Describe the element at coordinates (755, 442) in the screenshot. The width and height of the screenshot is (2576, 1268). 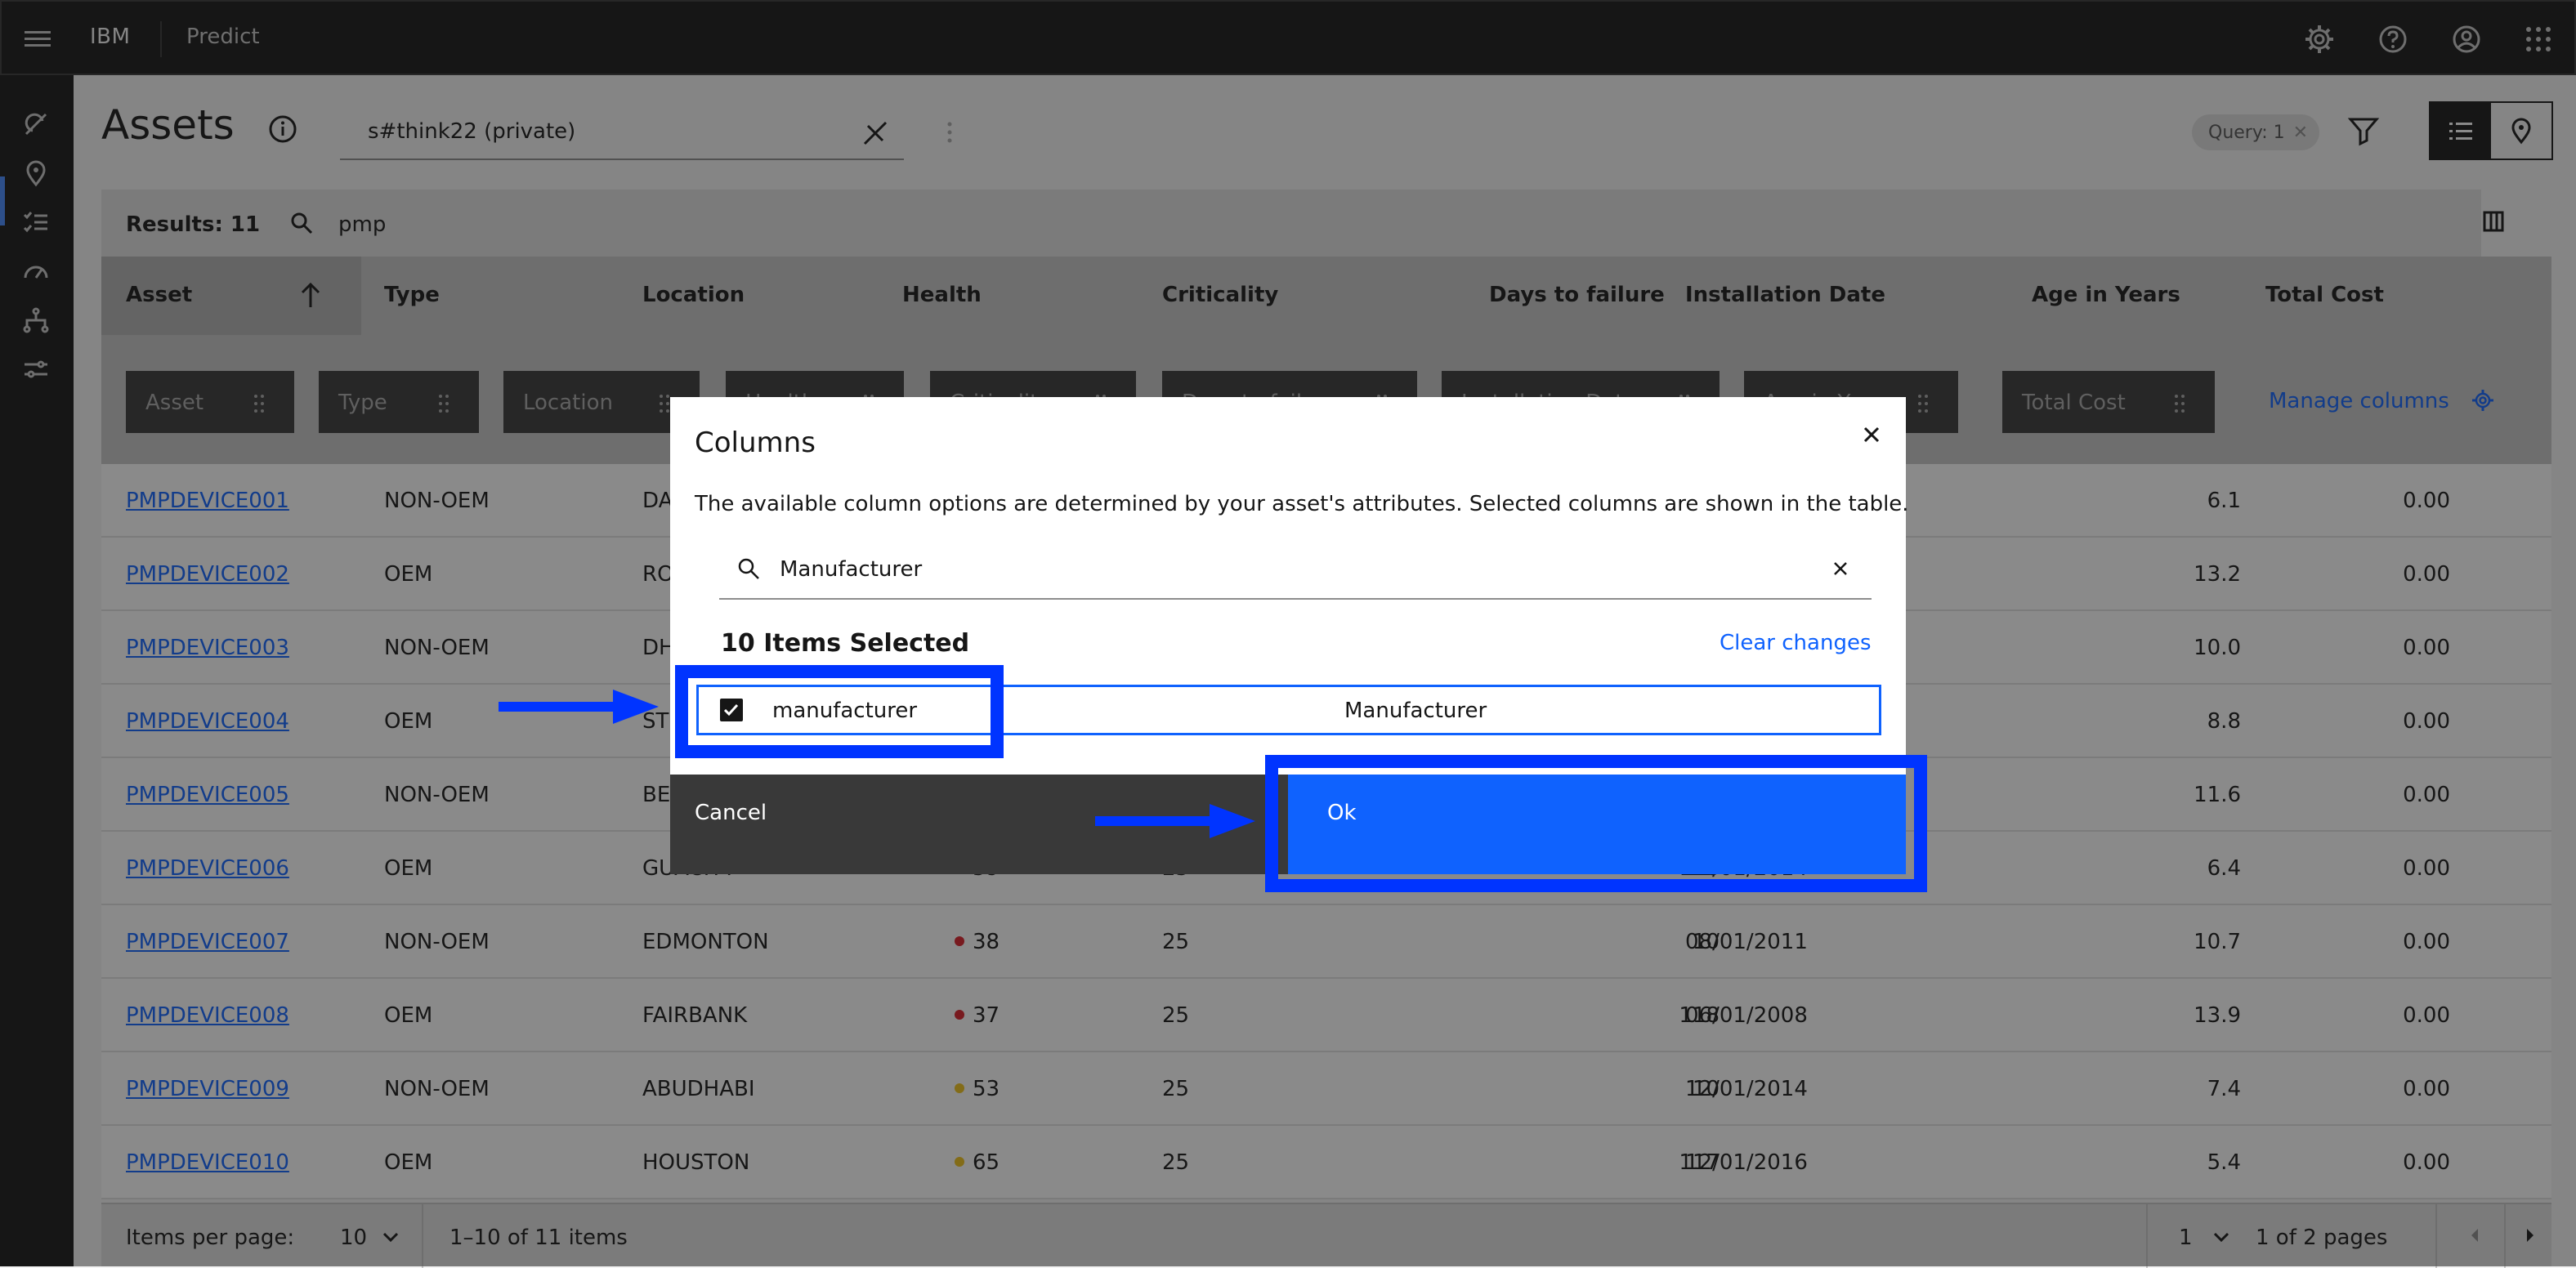
I see `modal-title: Columns` at that location.